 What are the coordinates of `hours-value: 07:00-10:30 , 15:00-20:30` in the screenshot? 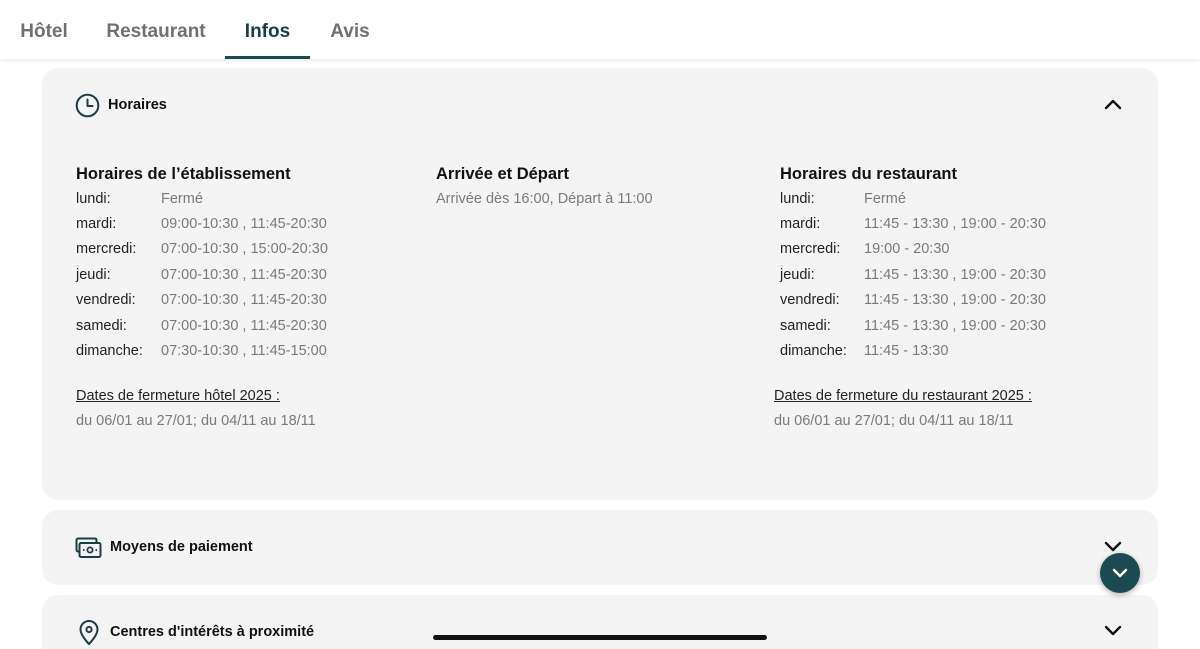 It's located at (244, 249).